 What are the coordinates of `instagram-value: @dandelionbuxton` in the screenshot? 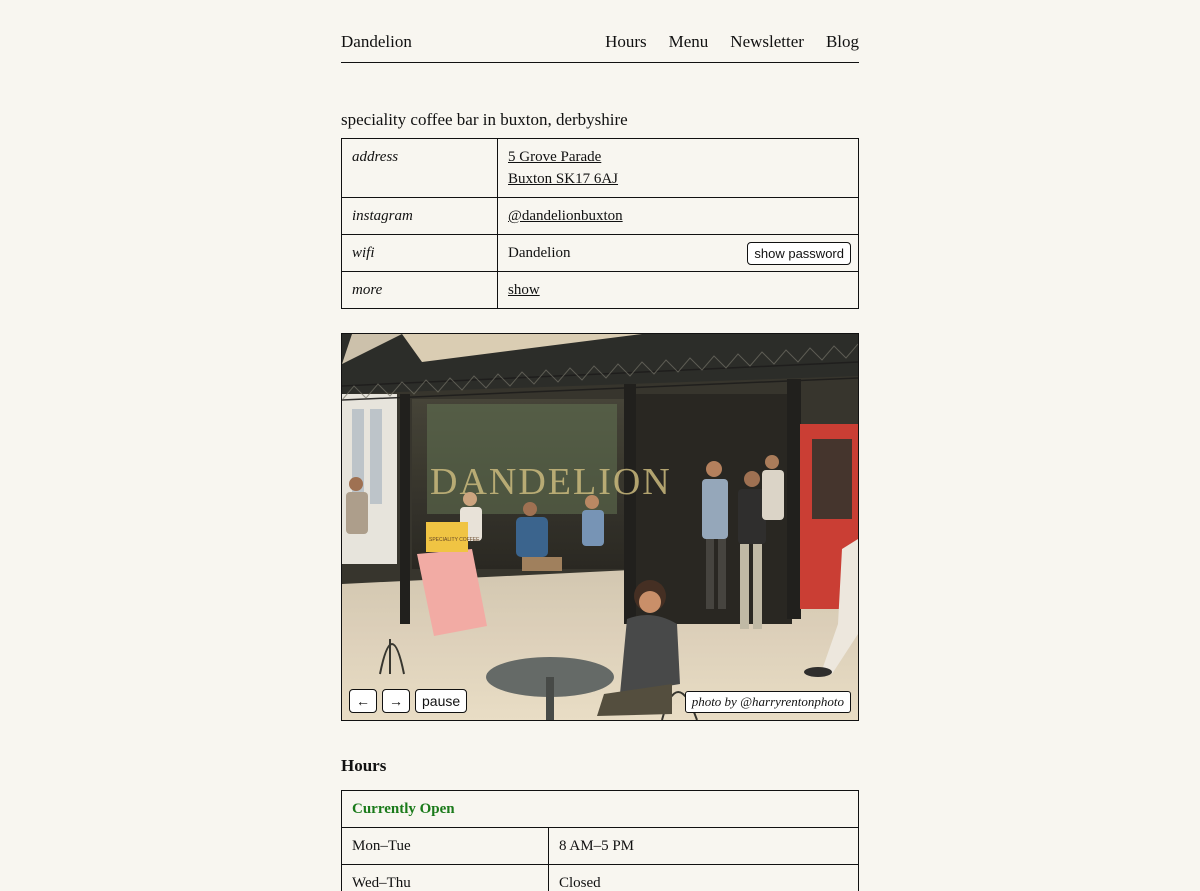 It's located at (678, 216).